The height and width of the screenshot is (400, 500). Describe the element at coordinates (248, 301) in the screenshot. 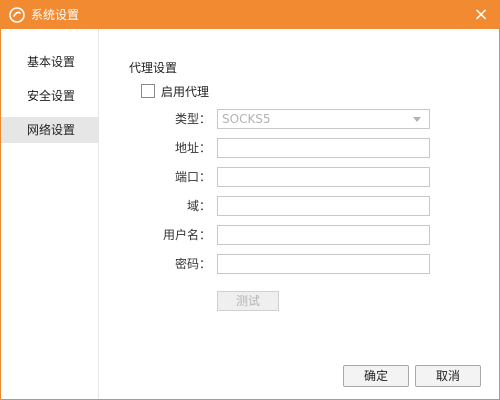

I see `test-button: 测试` at that location.